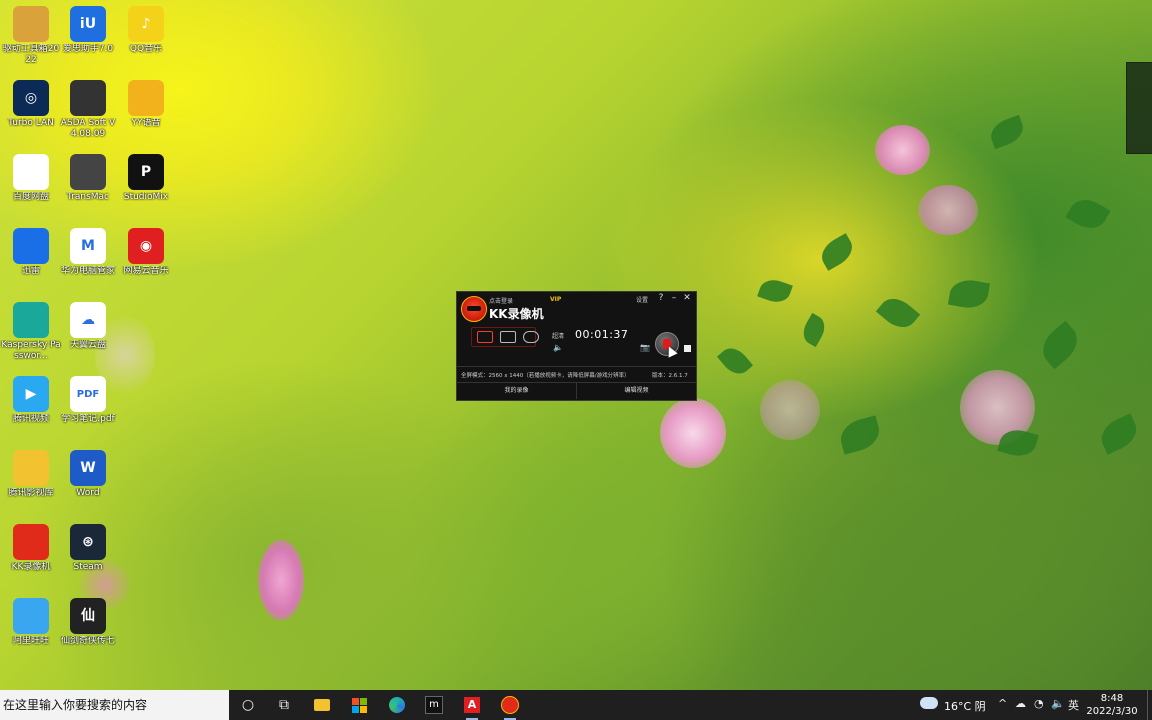 The image size is (1152, 720). Describe the element at coordinates (642, 299) in the screenshot. I see `settings-button: 设置` at that location.